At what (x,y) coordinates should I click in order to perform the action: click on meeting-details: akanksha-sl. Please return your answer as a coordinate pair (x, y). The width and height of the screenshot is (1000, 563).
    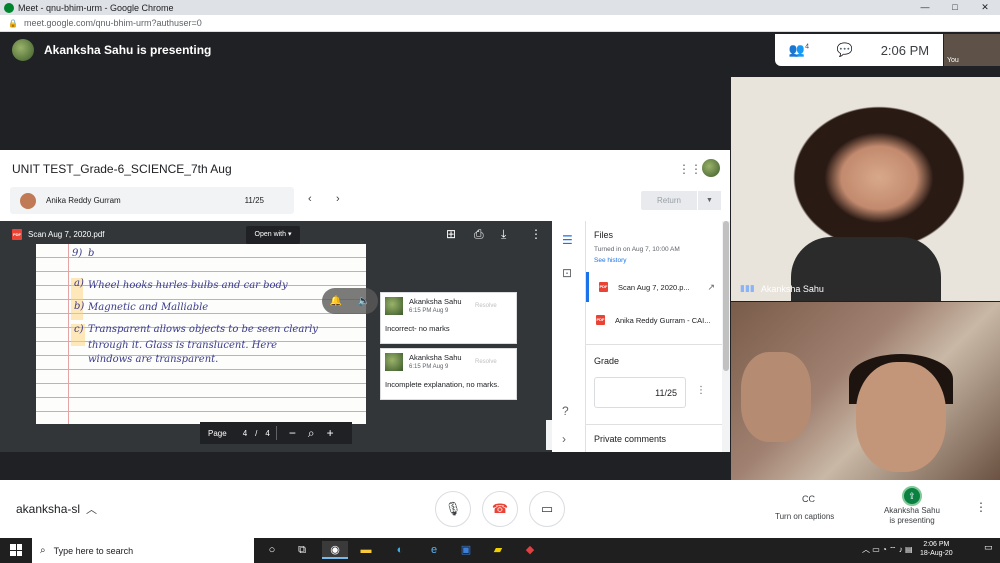
    Looking at the image, I should click on (48, 509).